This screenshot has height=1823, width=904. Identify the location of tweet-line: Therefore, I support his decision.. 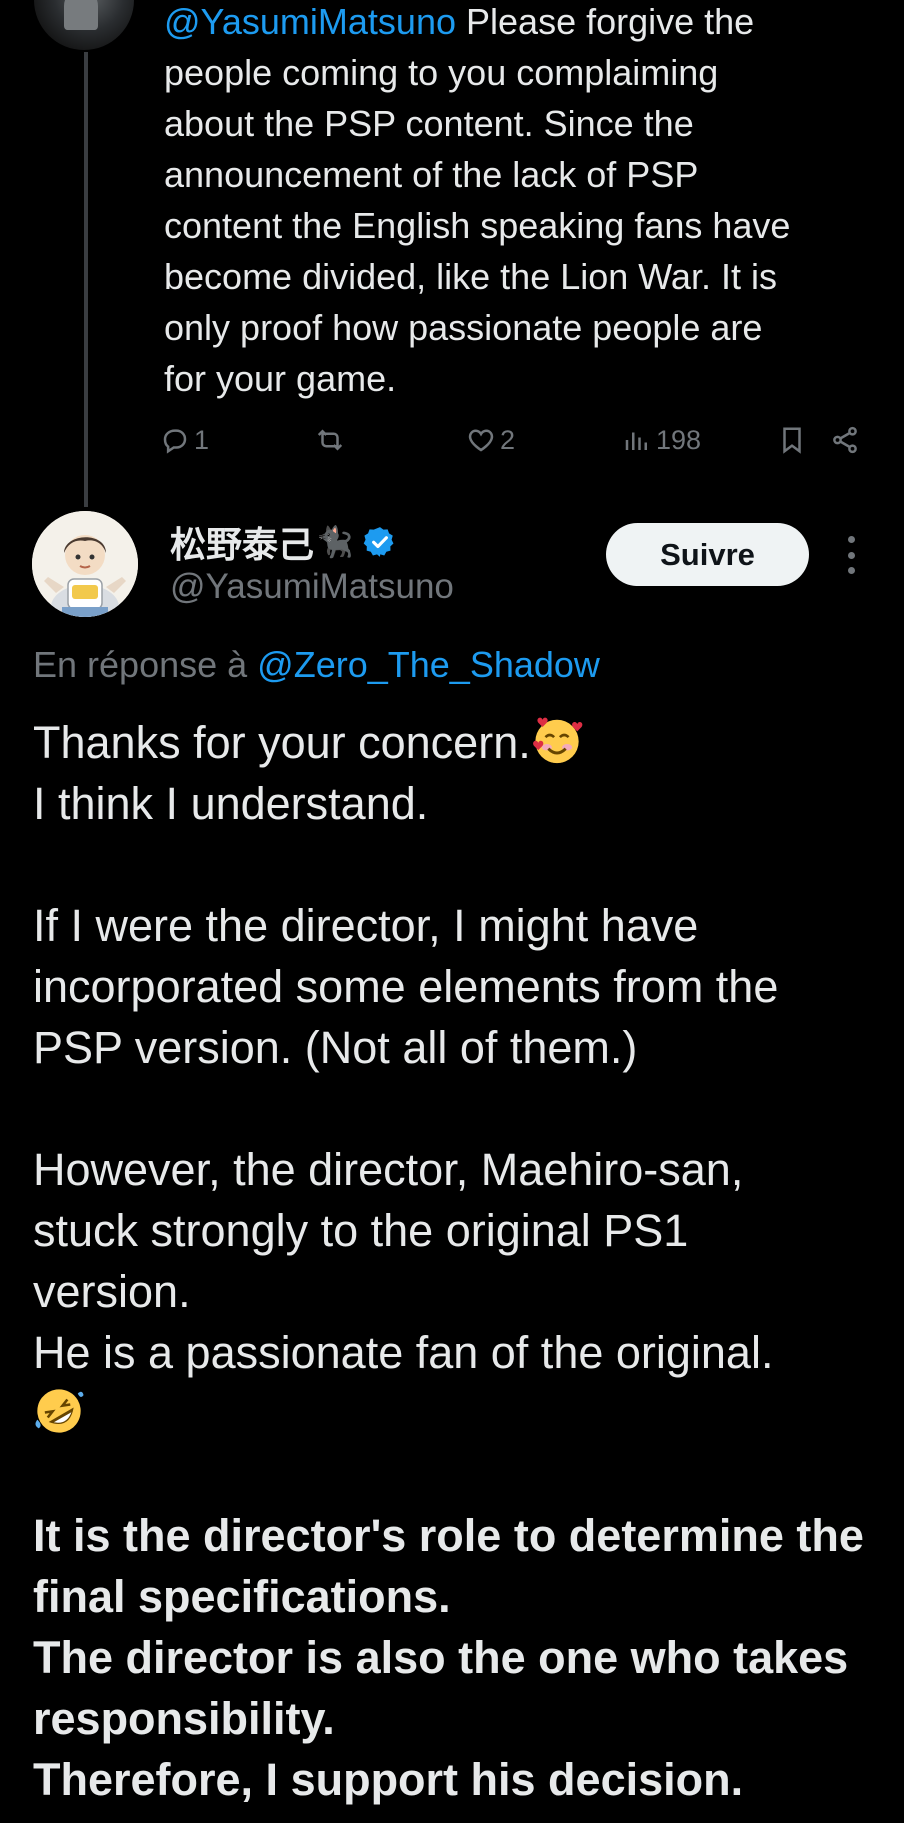
(388, 1779).